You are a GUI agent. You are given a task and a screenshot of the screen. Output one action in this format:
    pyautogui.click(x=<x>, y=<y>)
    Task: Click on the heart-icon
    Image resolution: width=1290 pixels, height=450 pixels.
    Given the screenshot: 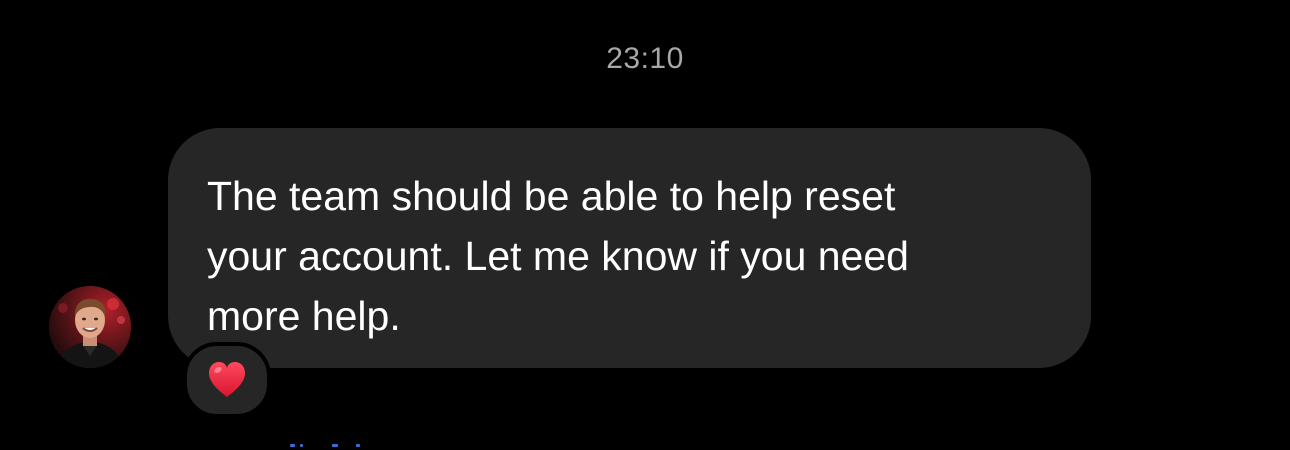 What is the action you would take?
    pyautogui.click(x=227, y=379)
    